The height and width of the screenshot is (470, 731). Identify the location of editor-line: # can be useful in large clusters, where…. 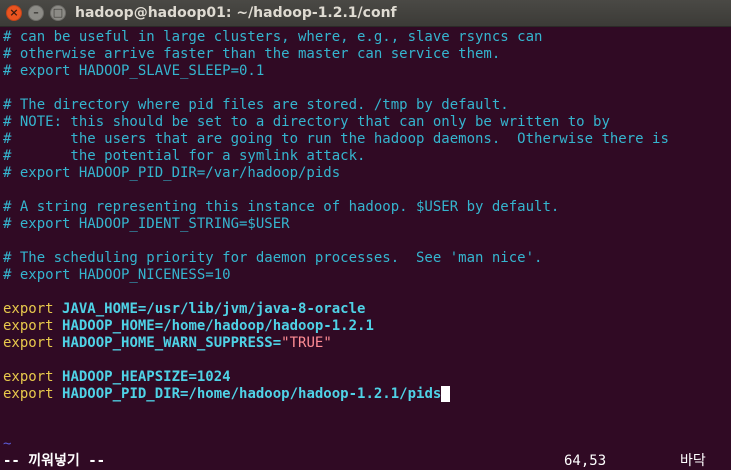
(365, 37).